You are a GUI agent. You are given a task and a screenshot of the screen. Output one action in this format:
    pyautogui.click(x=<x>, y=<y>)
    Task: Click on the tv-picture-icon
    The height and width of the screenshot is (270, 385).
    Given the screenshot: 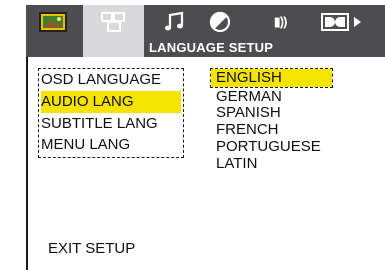 What is the action you would take?
    pyautogui.click(x=53, y=22)
    